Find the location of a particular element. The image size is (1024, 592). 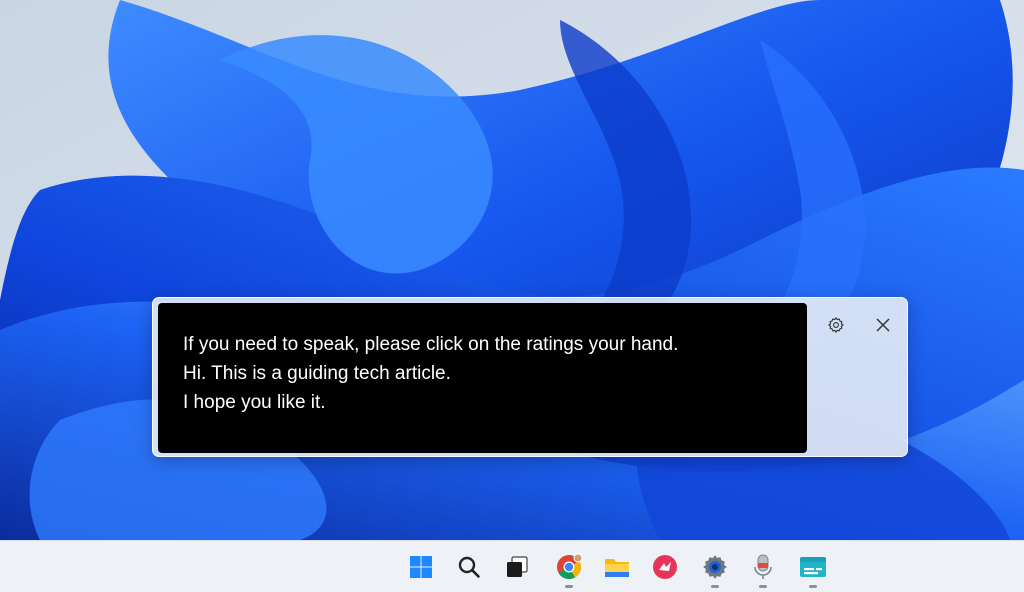

taskbar is located at coordinates (512, 566).